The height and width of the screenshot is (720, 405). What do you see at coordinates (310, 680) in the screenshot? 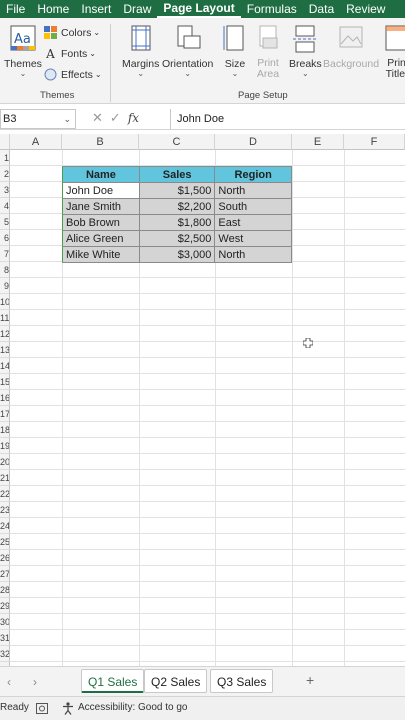
I see `add-sheet-icon: +` at bounding box center [310, 680].